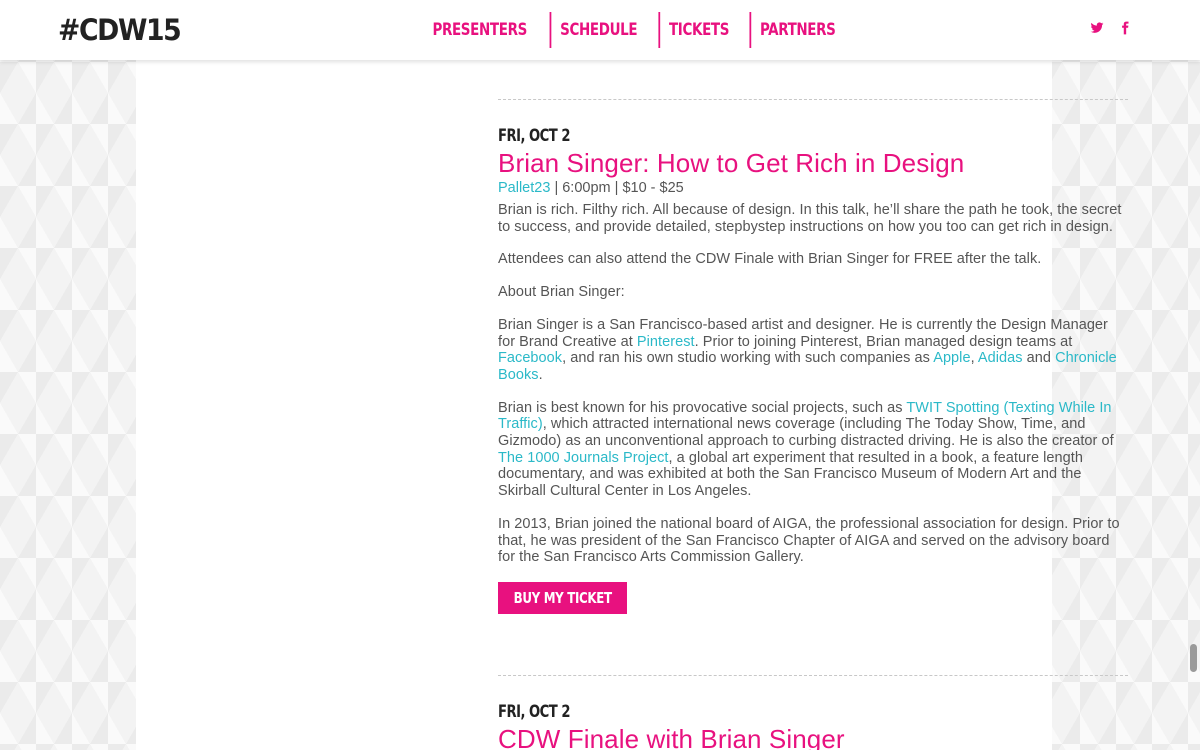  What do you see at coordinates (563, 597) in the screenshot?
I see `buy-ticket-button: BUY MY TICKET` at bounding box center [563, 597].